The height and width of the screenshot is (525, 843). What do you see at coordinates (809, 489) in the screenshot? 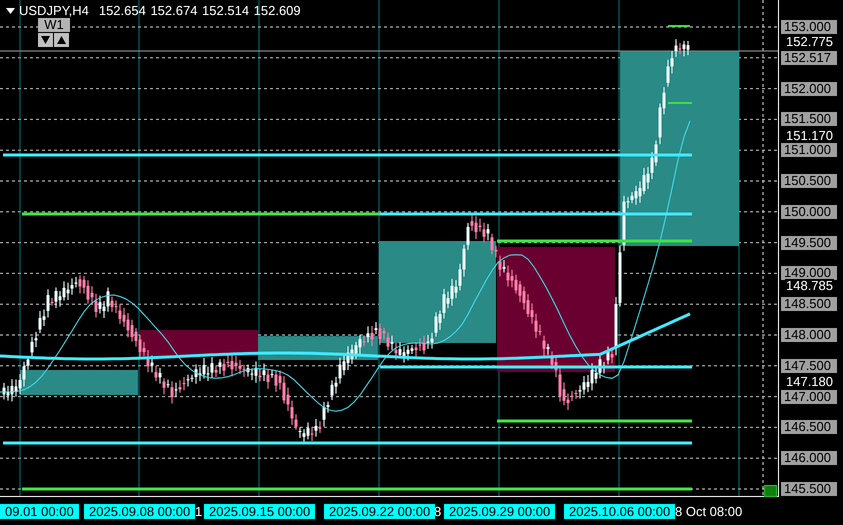
I see `price-label: 145.500` at bounding box center [809, 489].